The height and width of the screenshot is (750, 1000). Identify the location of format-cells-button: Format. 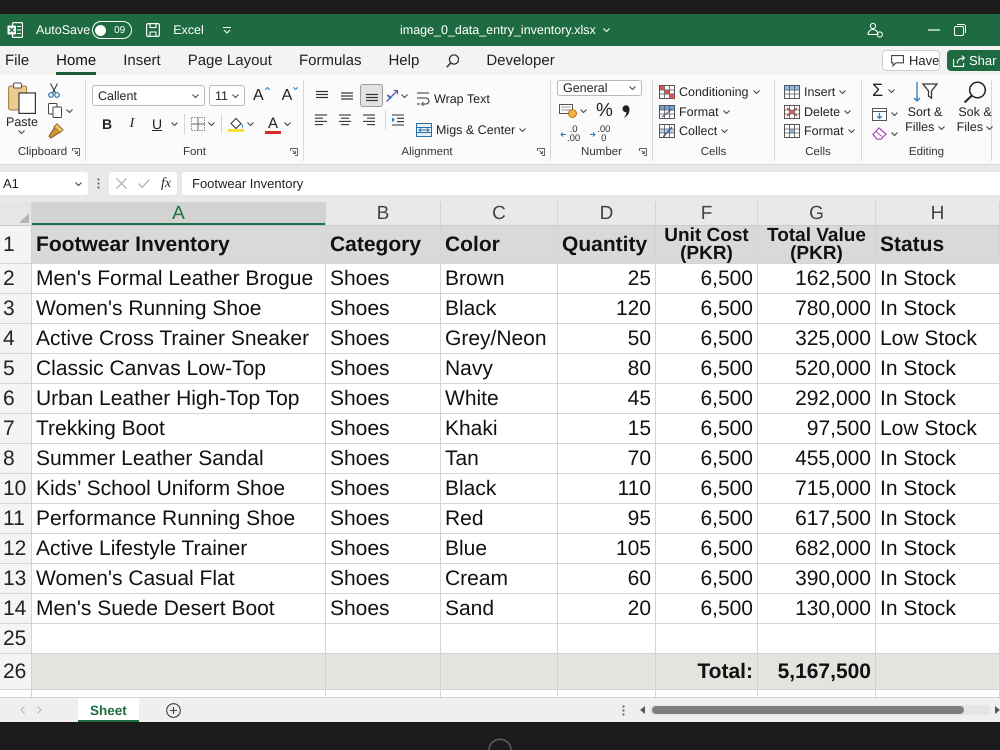
(819, 131).